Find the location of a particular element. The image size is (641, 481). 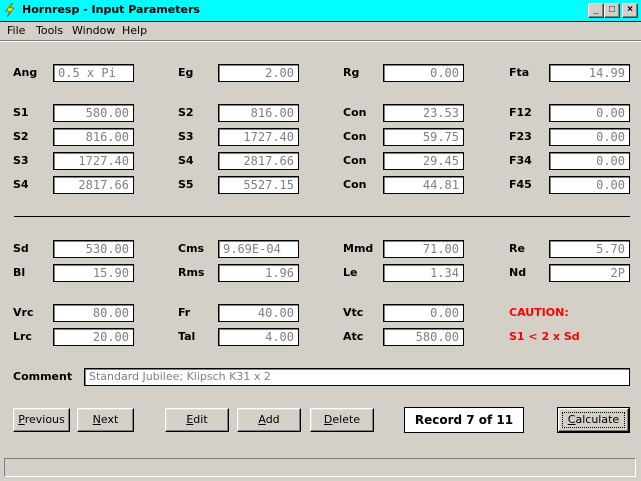

minimize-icon: _ is located at coordinates (596, 9).